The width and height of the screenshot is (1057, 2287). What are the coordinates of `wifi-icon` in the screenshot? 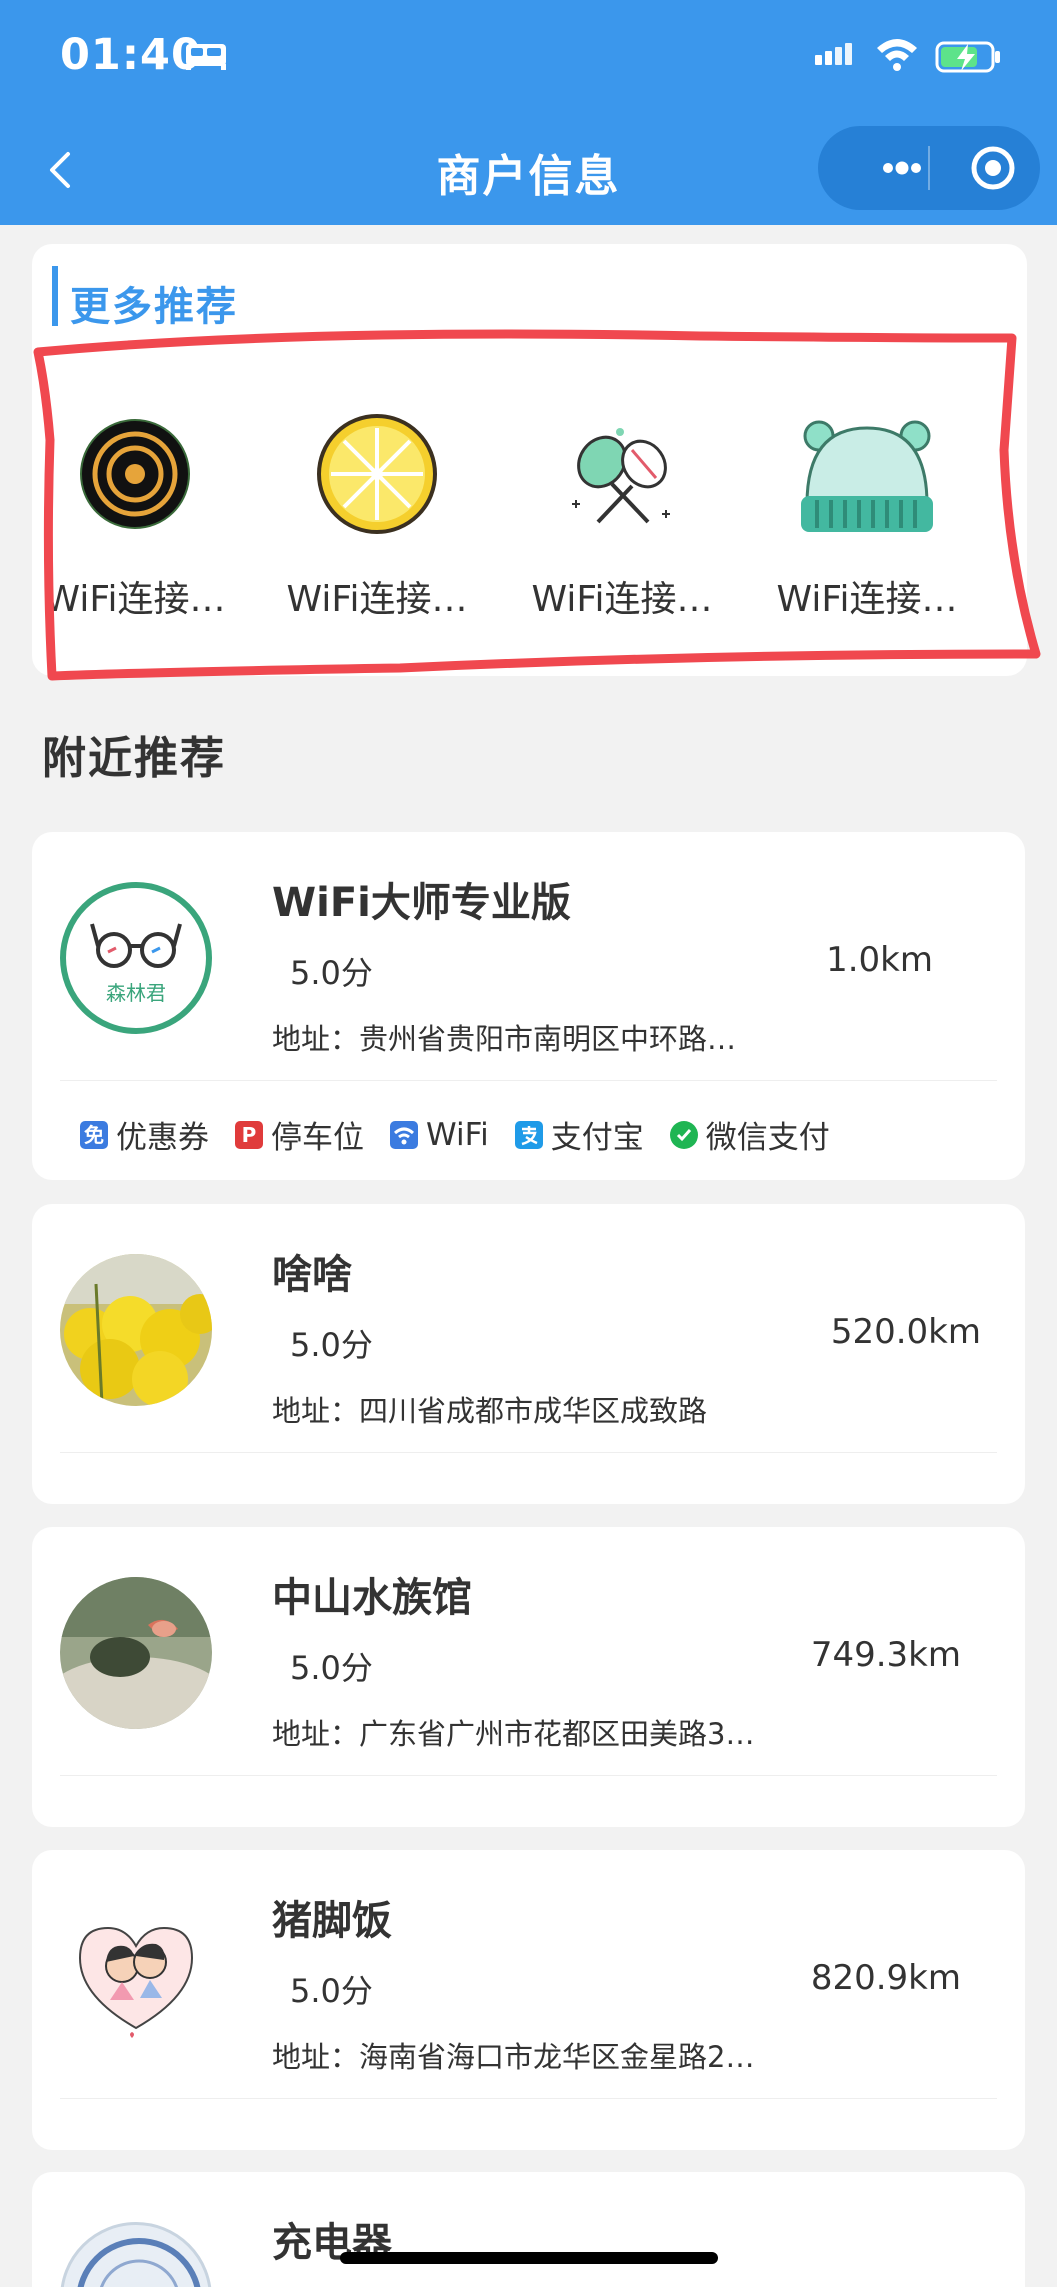 It's located at (404, 1134).